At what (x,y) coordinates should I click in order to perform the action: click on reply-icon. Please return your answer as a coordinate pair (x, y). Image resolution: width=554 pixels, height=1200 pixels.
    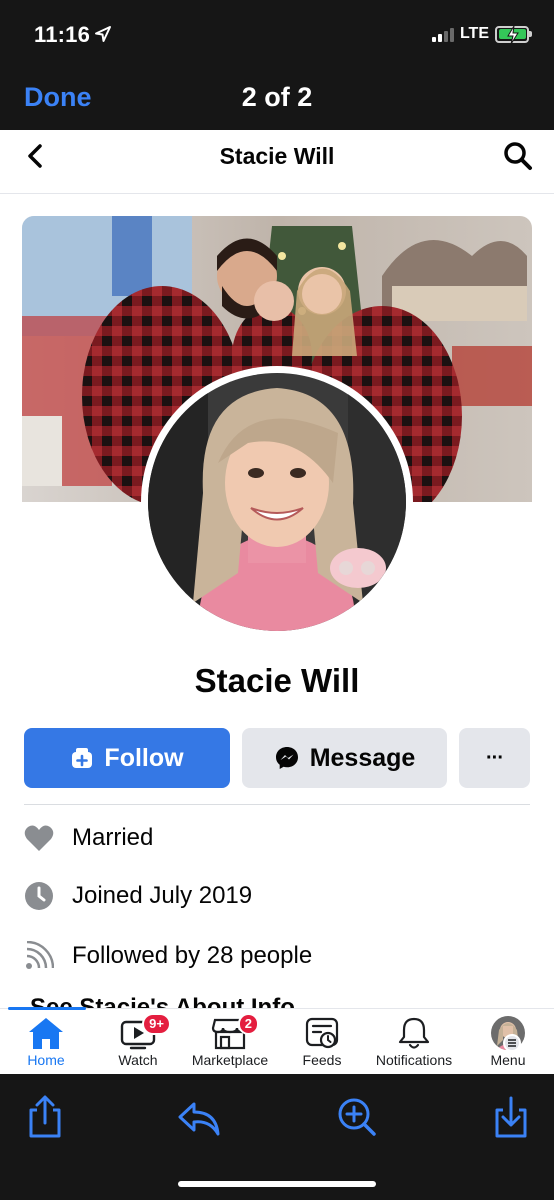
    Looking at the image, I should click on (199, 1117).